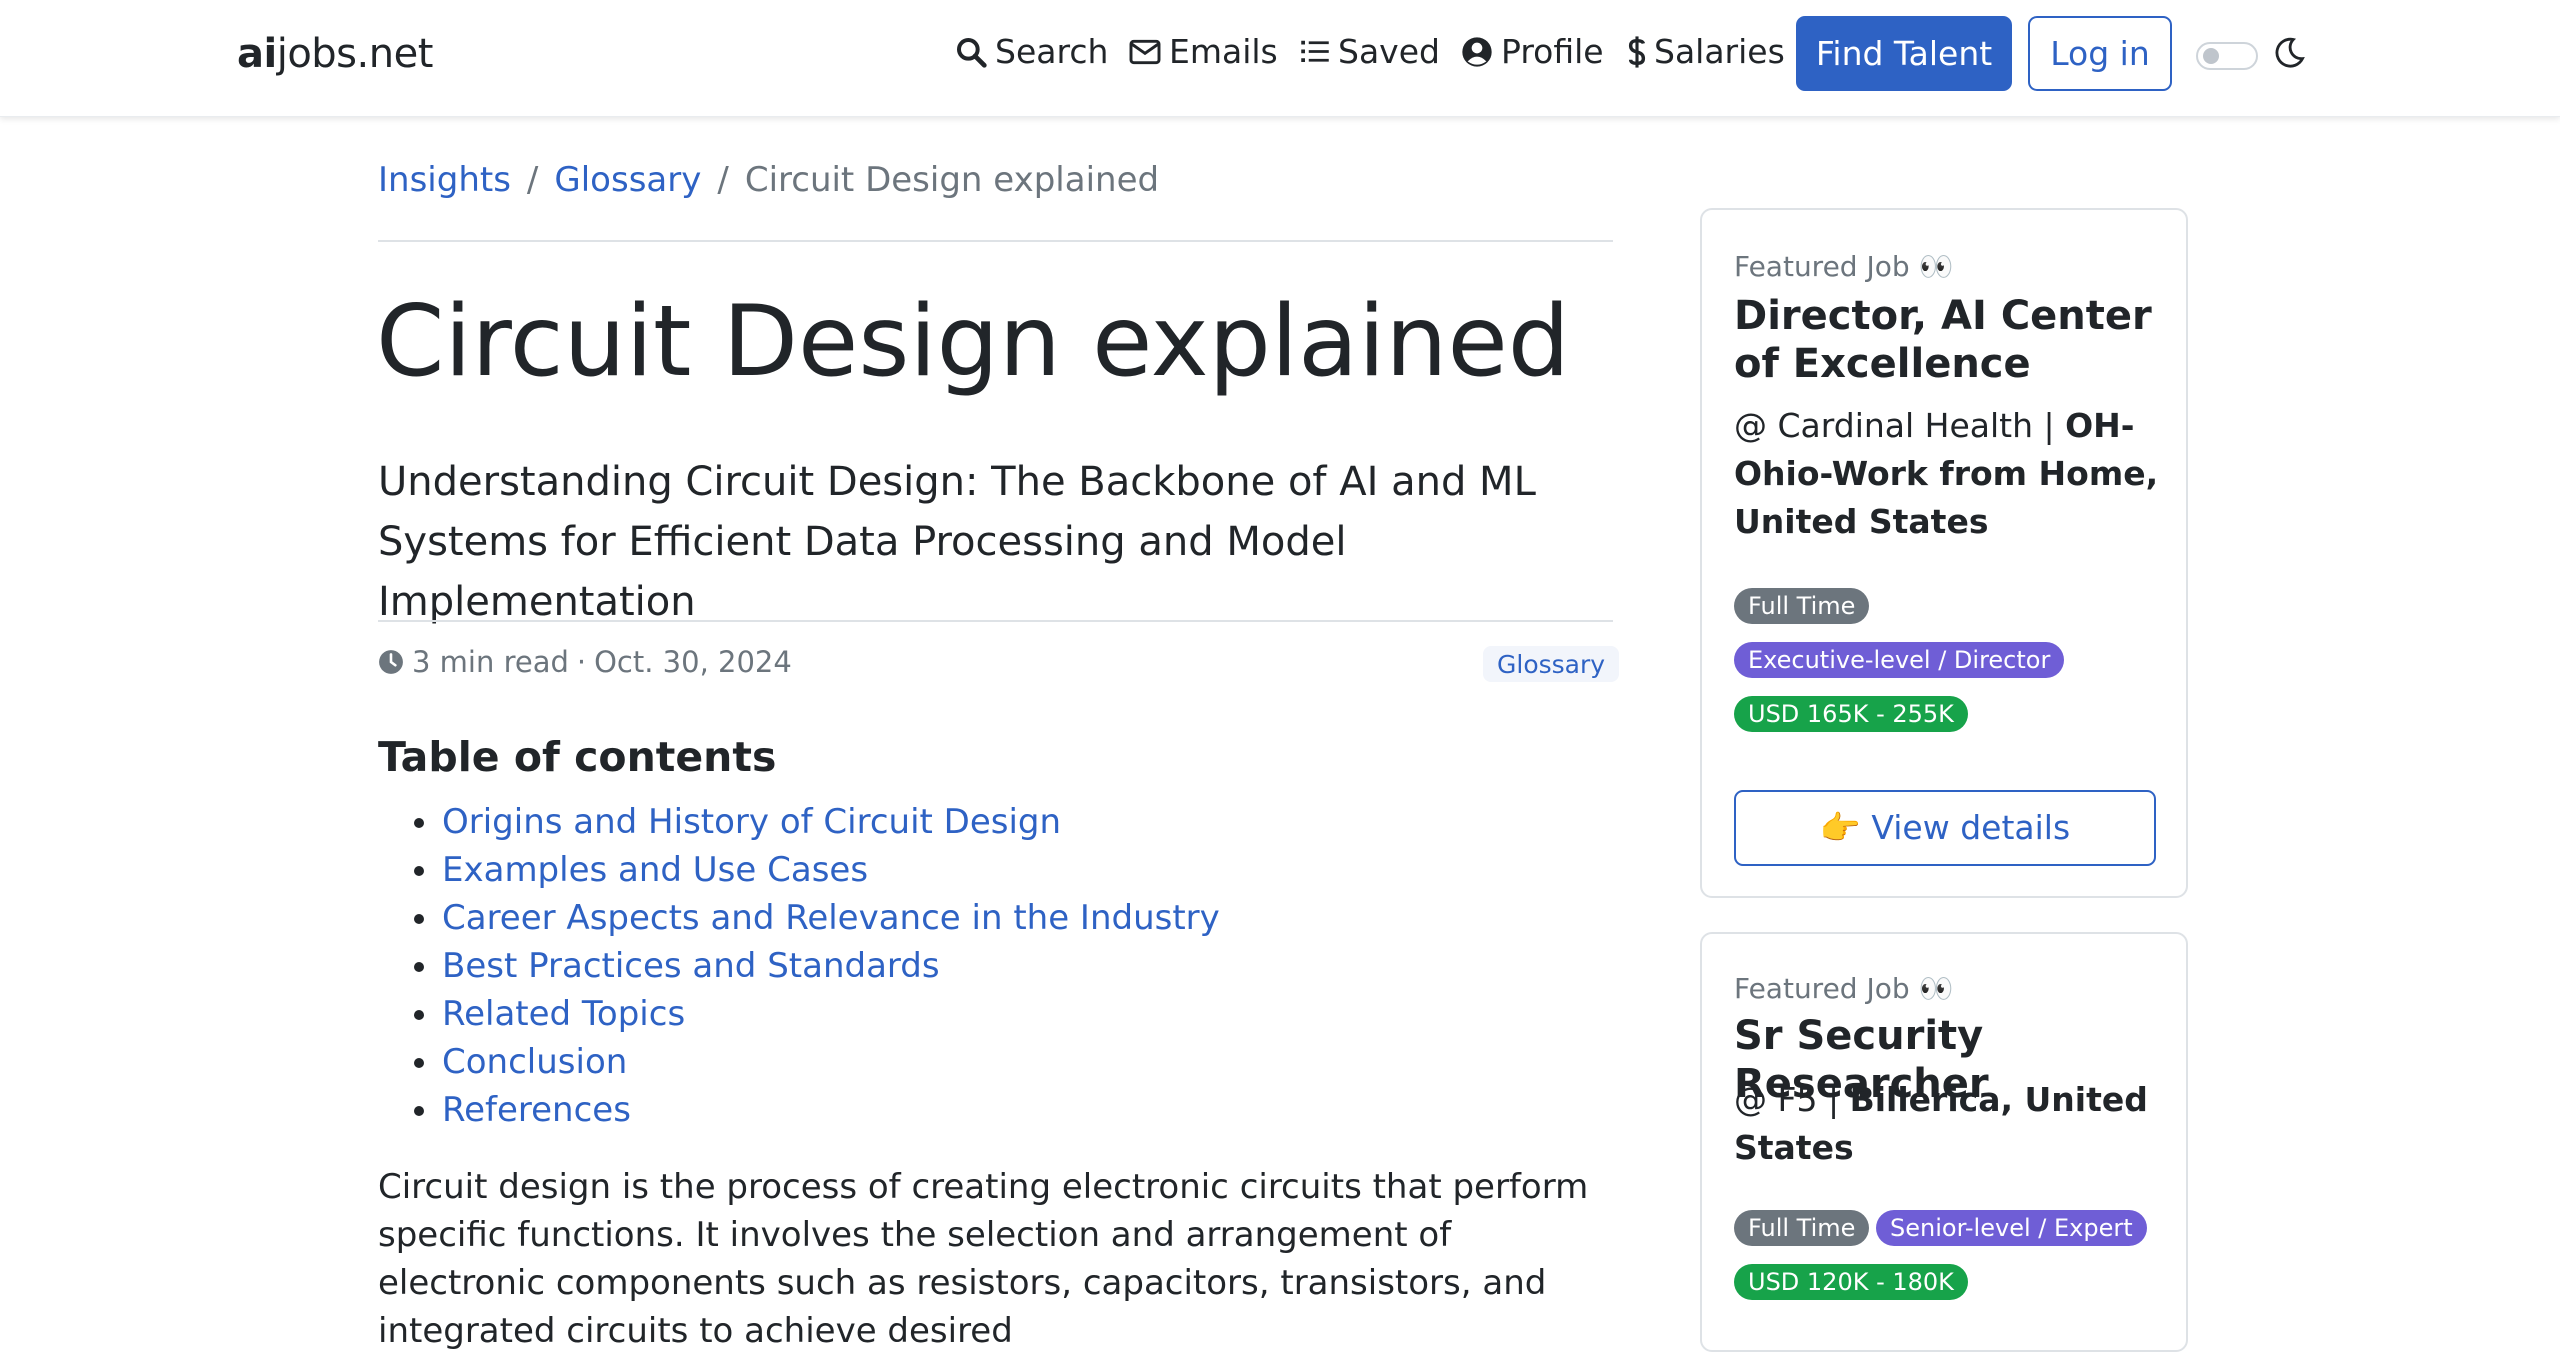 This screenshot has height=1355, width=2560. I want to click on dollar-icon, so click(1637, 51).